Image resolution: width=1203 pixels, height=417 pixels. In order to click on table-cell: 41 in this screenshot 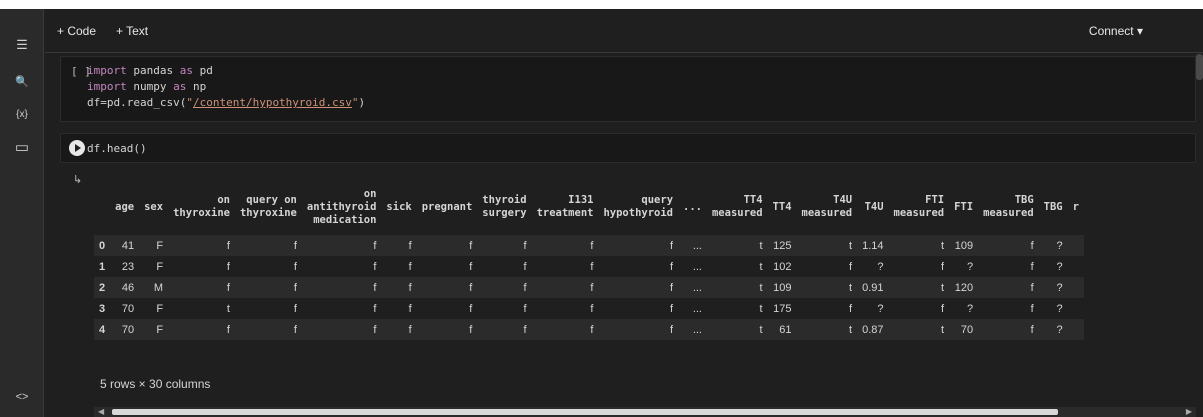, I will do `click(128, 245)`.